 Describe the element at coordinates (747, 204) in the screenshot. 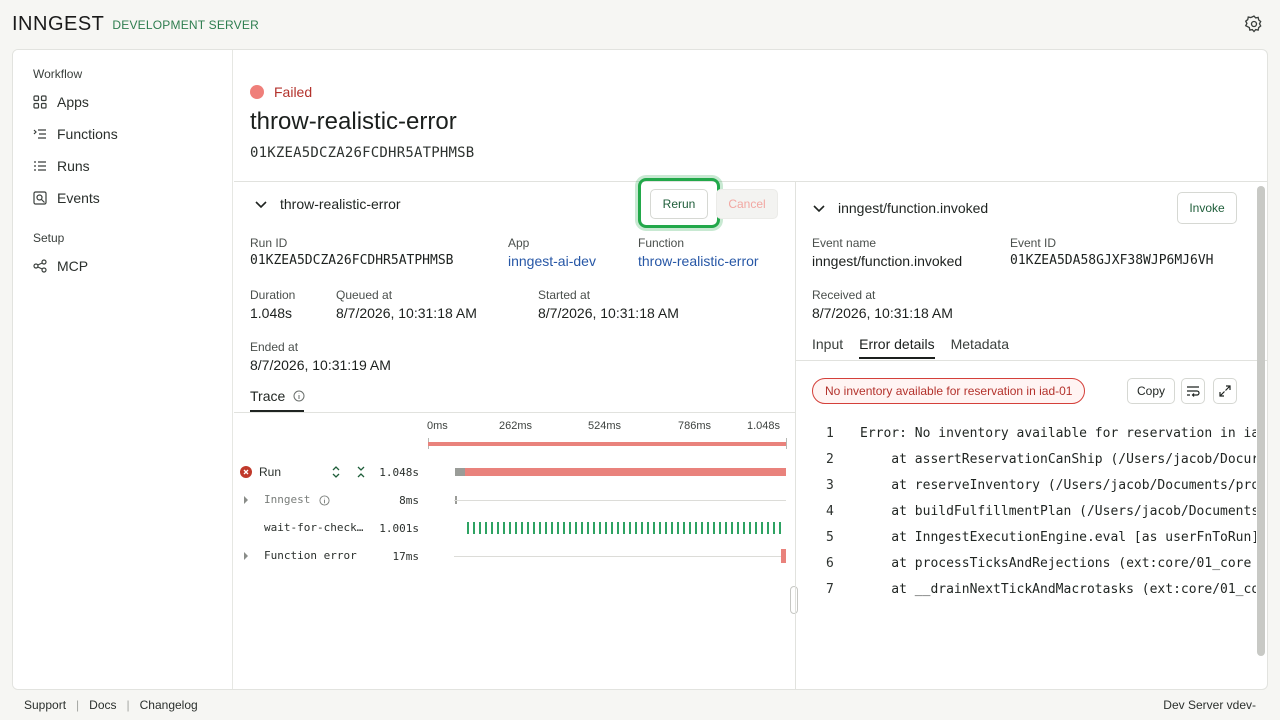

I see `cancel-button: Cancel` at that location.